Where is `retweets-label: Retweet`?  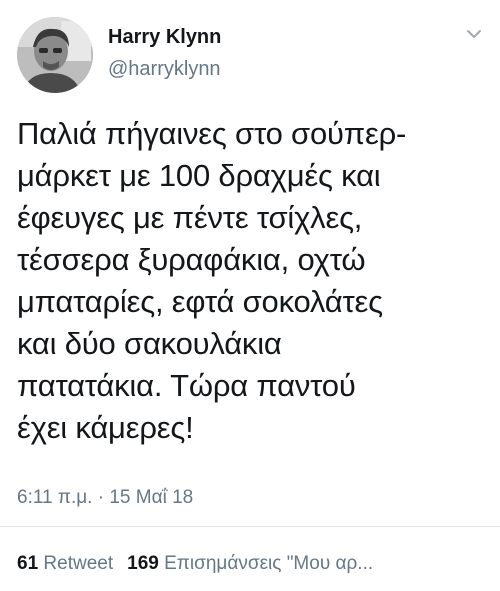
retweets-label: Retweet is located at coordinates (78, 563).